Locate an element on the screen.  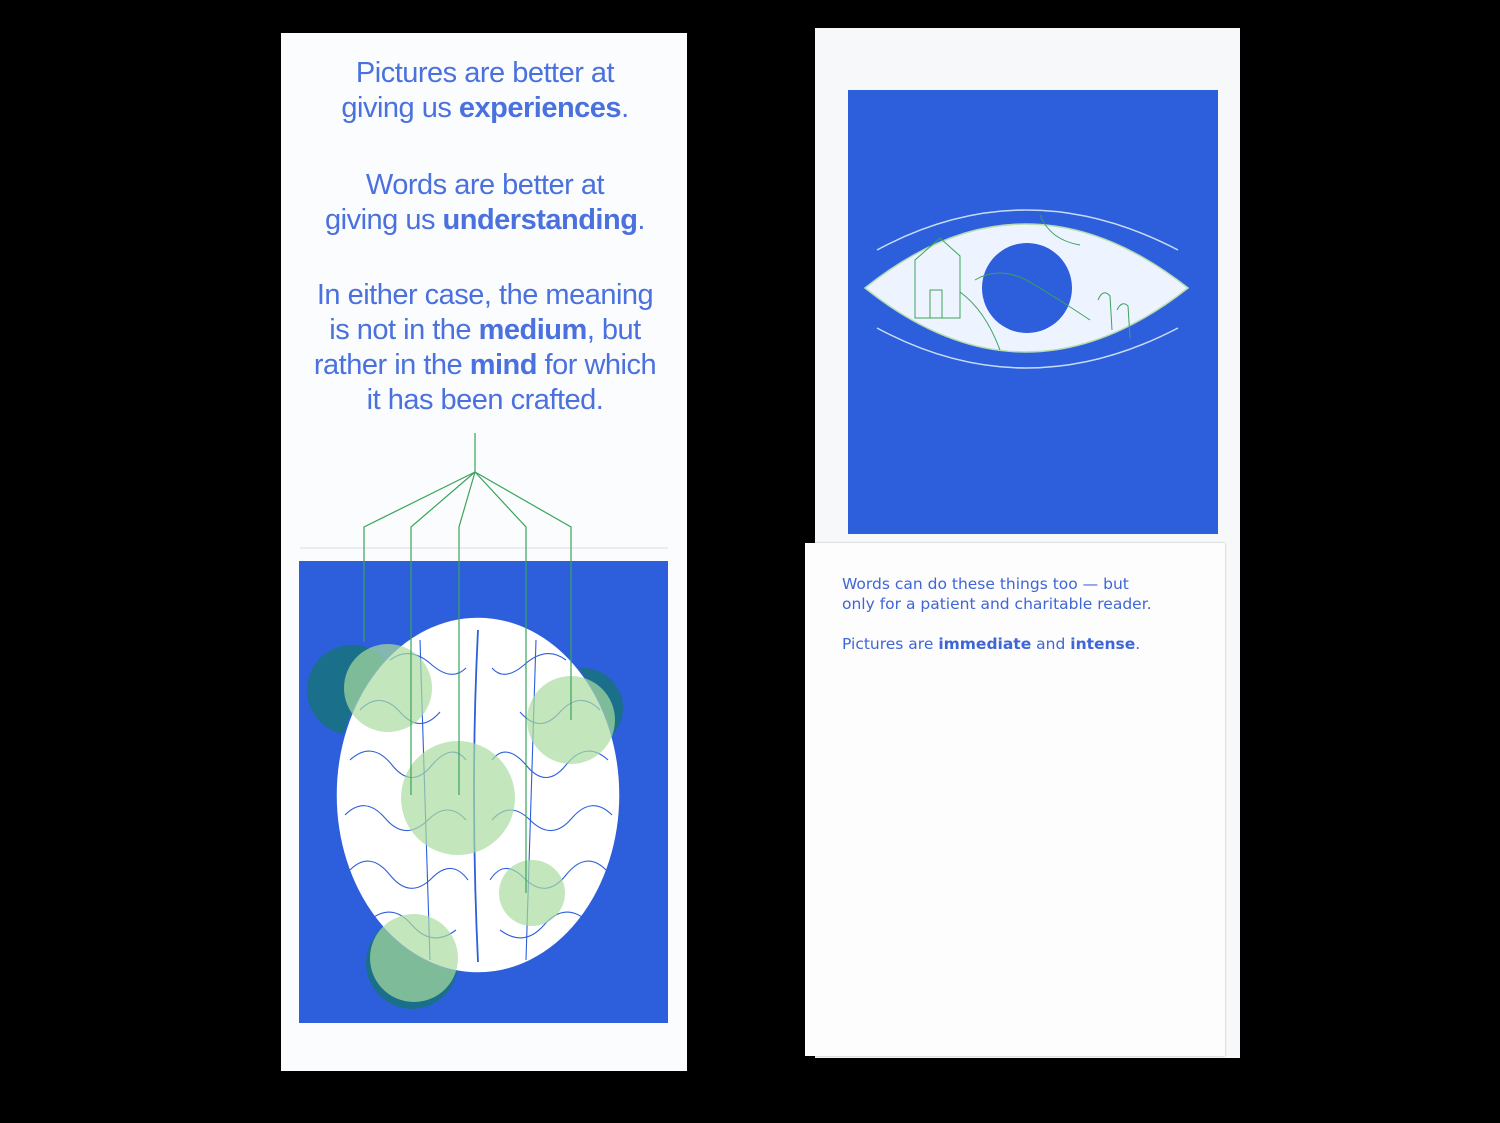
pupil is located at coordinates (1027, 288).